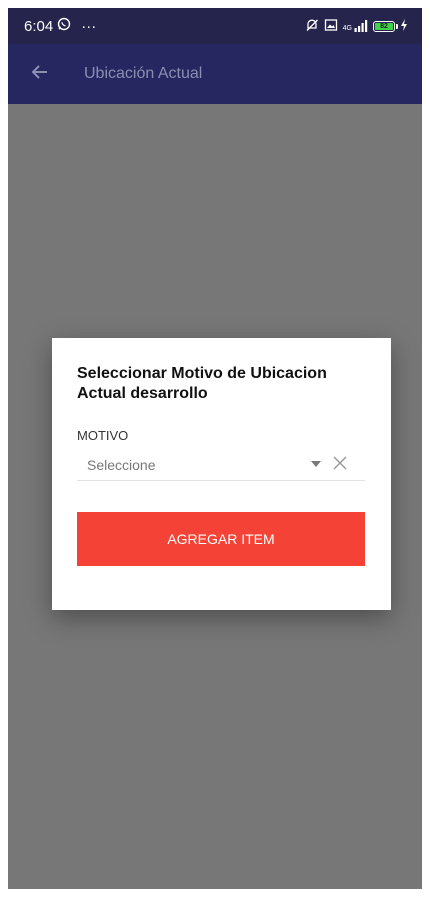 The image size is (430, 897). What do you see at coordinates (404, 26) in the screenshot?
I see `charging-icon` at bounding box center [404, 26].